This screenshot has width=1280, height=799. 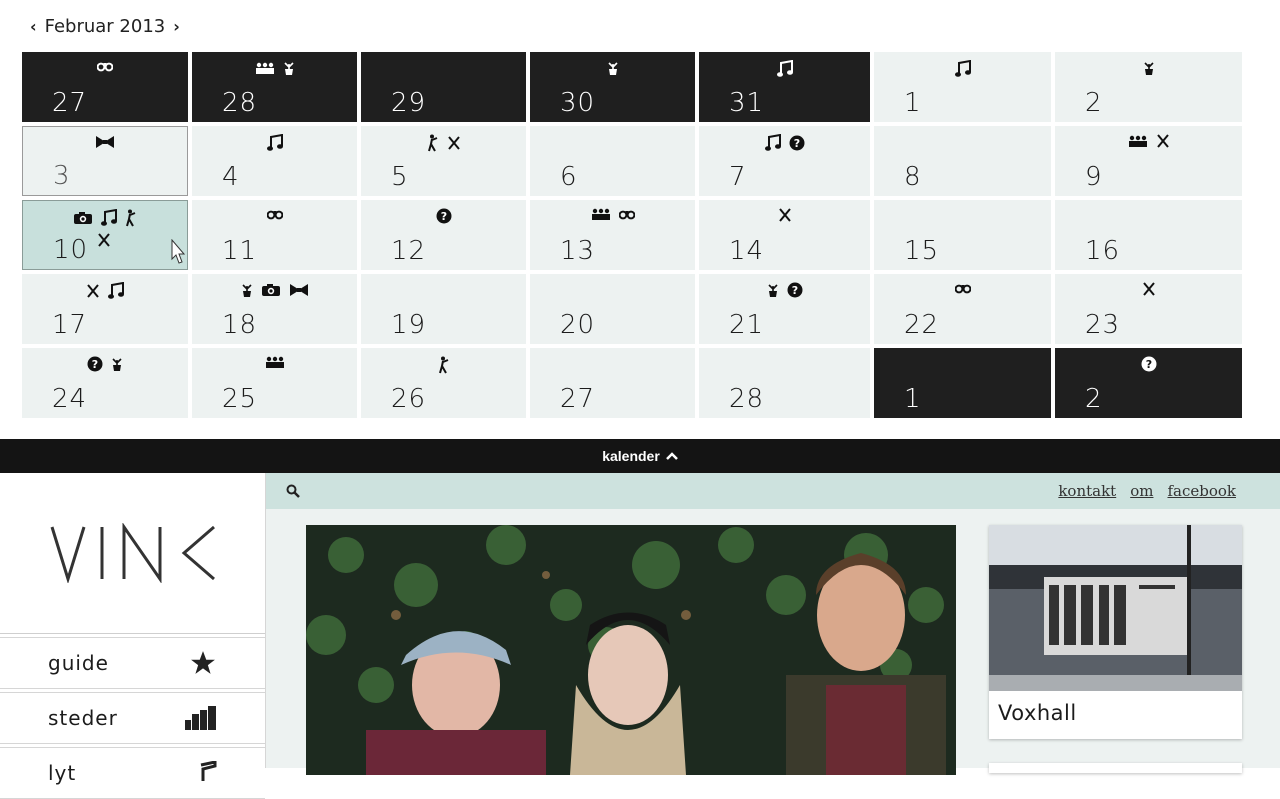 I want to click on calendar-day: 4, so click(x=274, y=161).